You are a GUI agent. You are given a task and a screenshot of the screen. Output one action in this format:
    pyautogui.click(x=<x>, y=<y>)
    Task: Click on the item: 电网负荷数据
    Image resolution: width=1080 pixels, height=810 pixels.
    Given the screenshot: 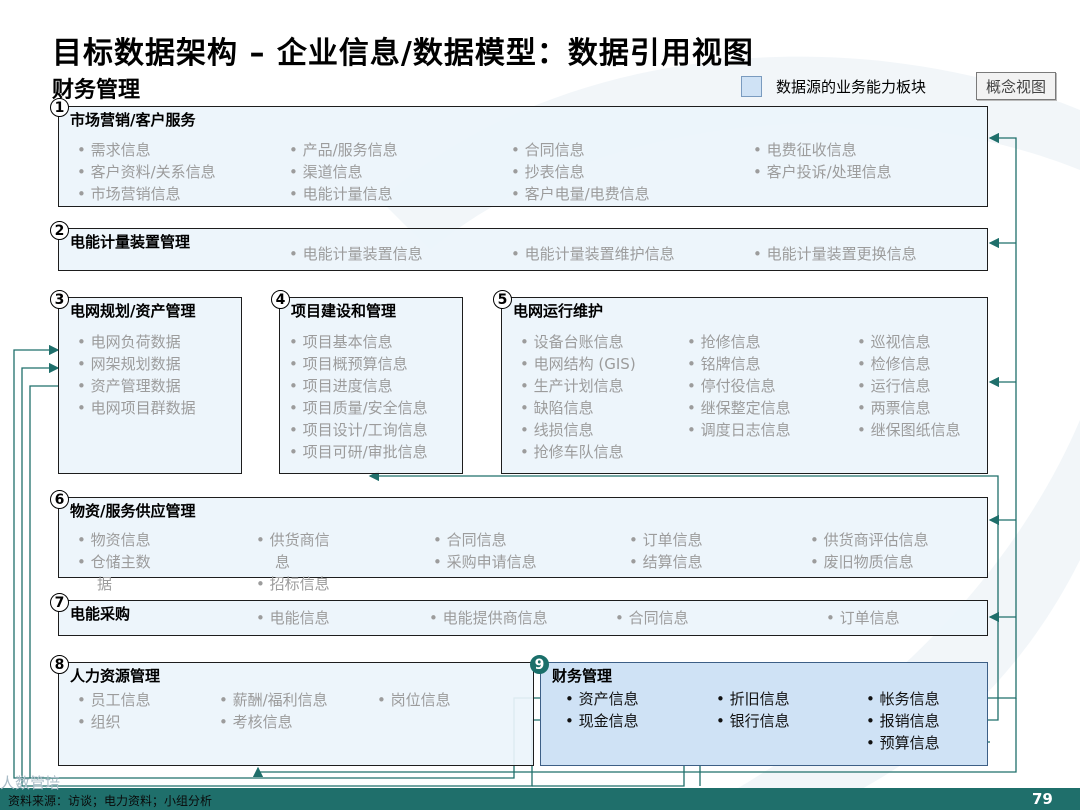 What is the action you would take?
    pyautogui.click(x=129, y=342)
    